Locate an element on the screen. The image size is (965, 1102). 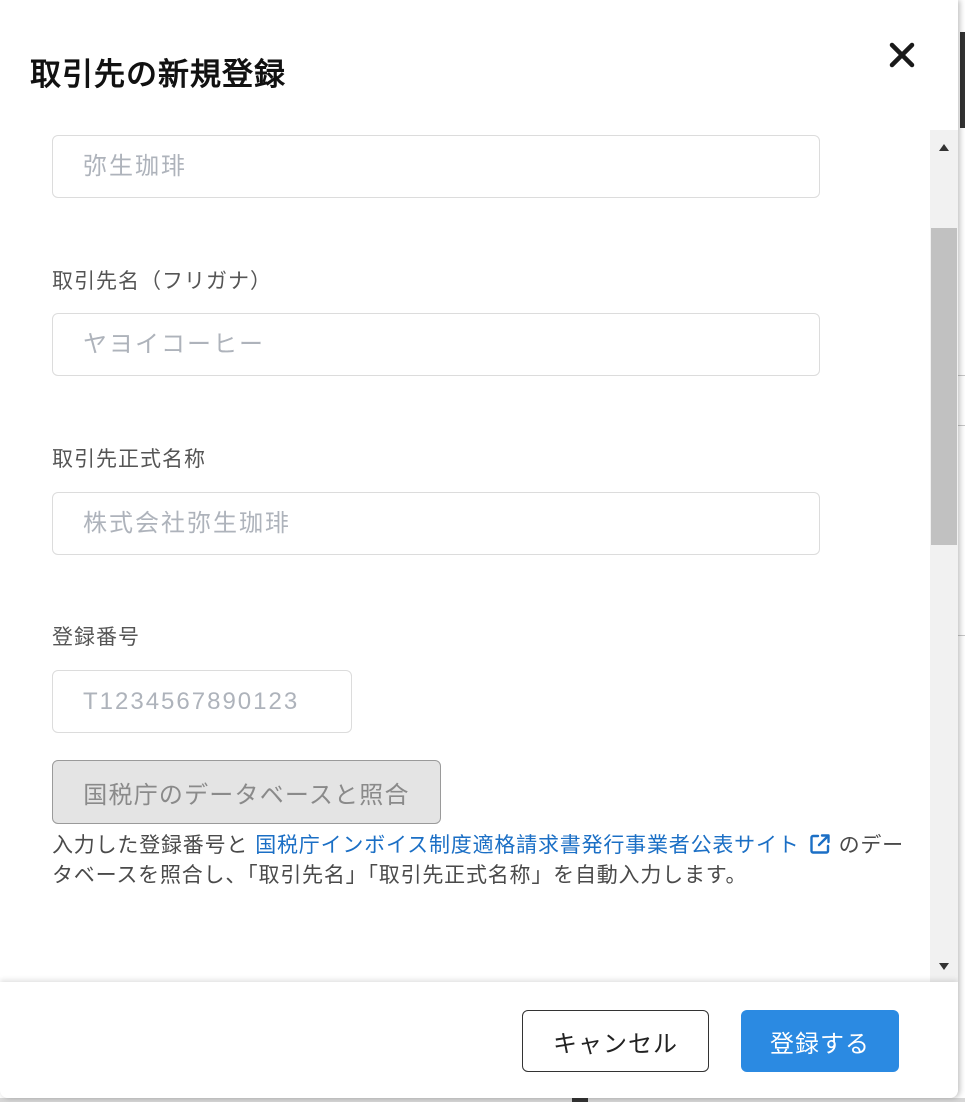
scroll-up-arrow is located at coordinates (944, 147).